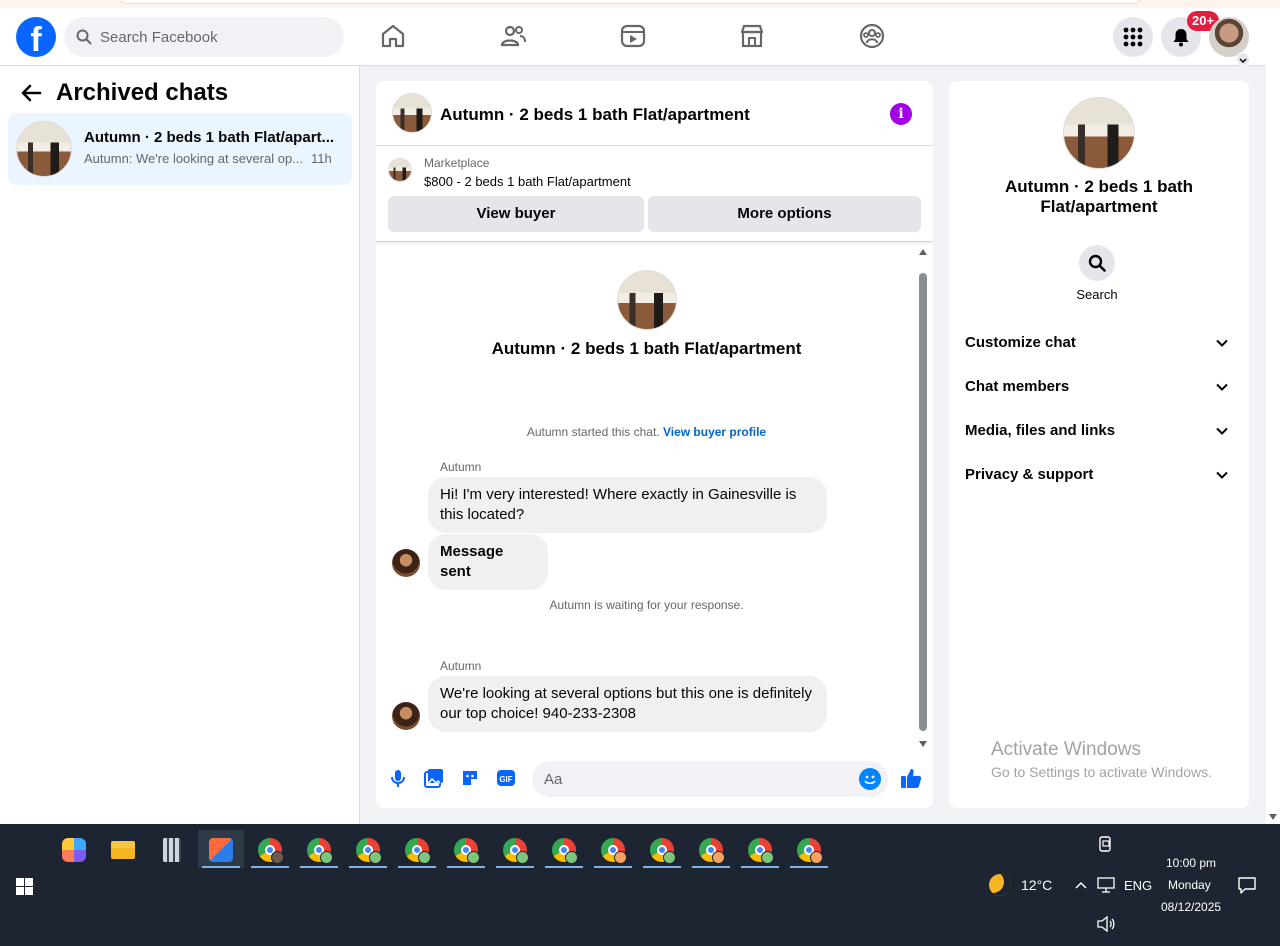  Describe the element at coordinates (1099, 387) in the screenshot. I see `chat-members-section: Chat members` at that location.